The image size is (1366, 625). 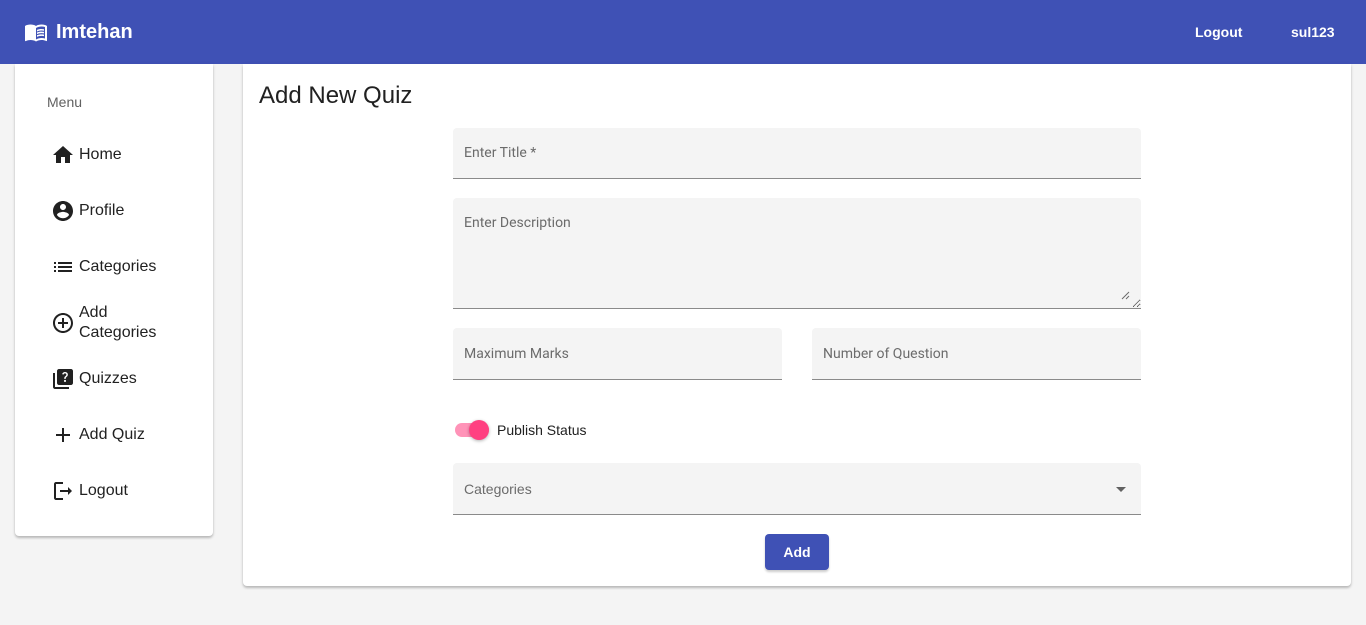 I want to click on menu-title: Menu, so click(x=65, y=102).